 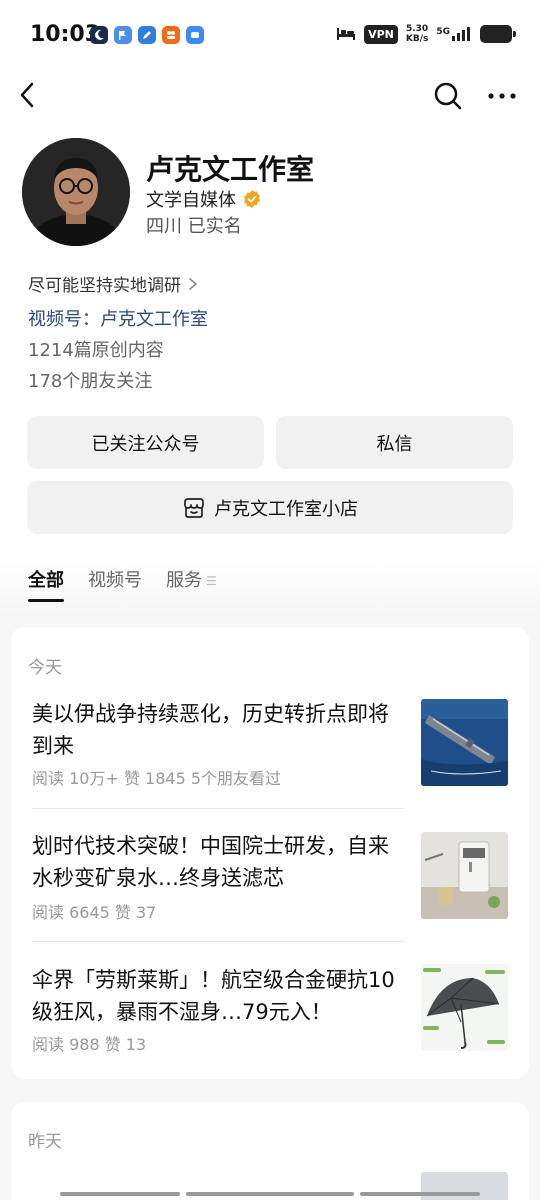 I want to click on location-text: 四川 已实名, so click(x=194, y=226).